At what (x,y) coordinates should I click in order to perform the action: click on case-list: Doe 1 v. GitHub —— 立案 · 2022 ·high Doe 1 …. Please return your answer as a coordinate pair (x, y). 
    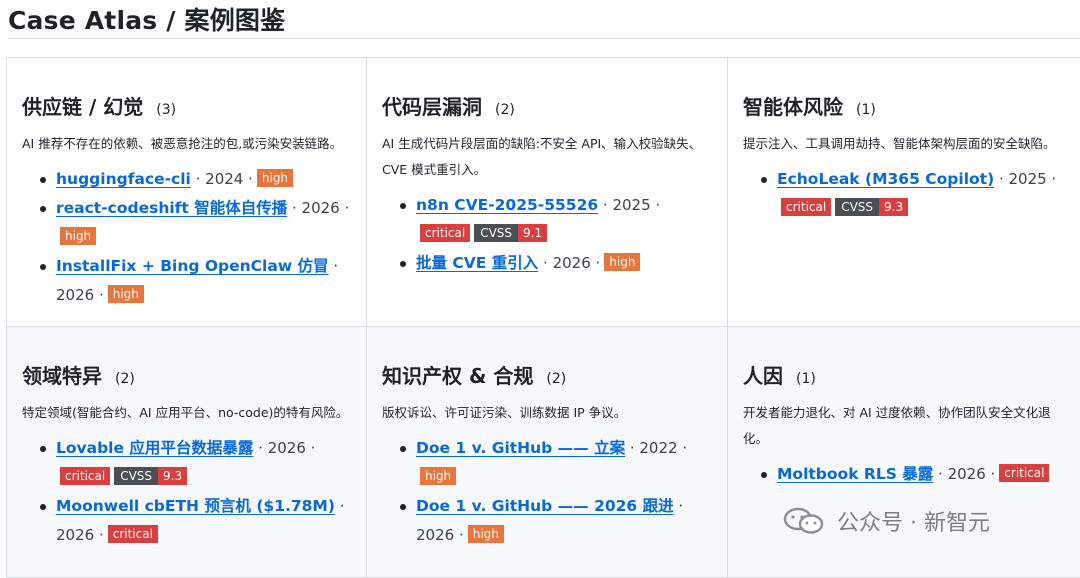
    Looking at the image, I should click on (547, 492).